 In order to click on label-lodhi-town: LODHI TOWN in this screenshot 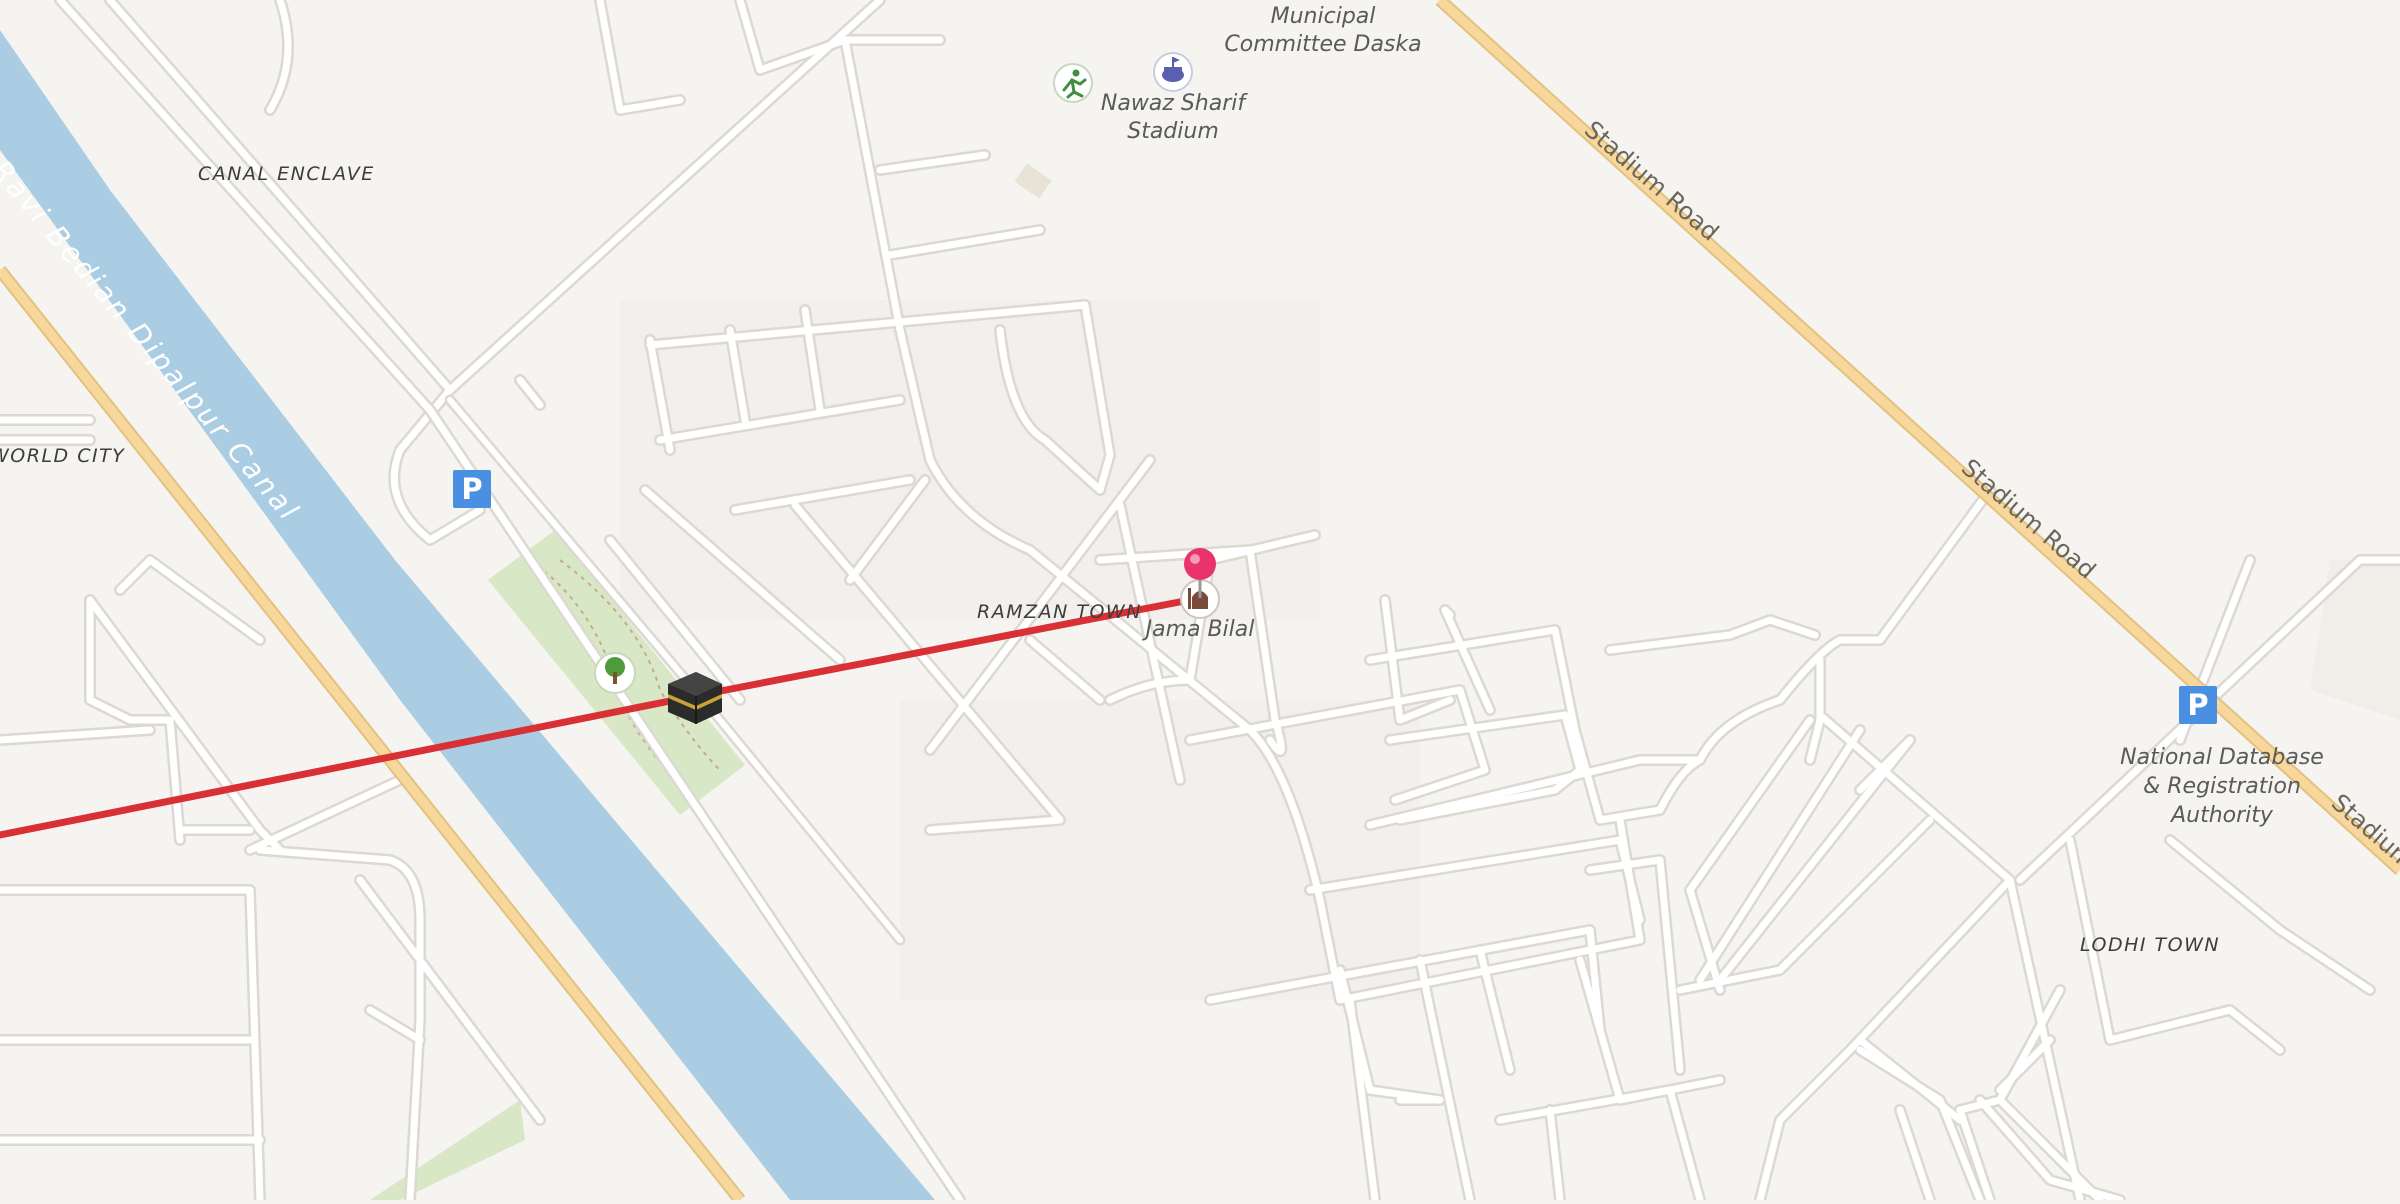, I will do `click(2150, 945)`.